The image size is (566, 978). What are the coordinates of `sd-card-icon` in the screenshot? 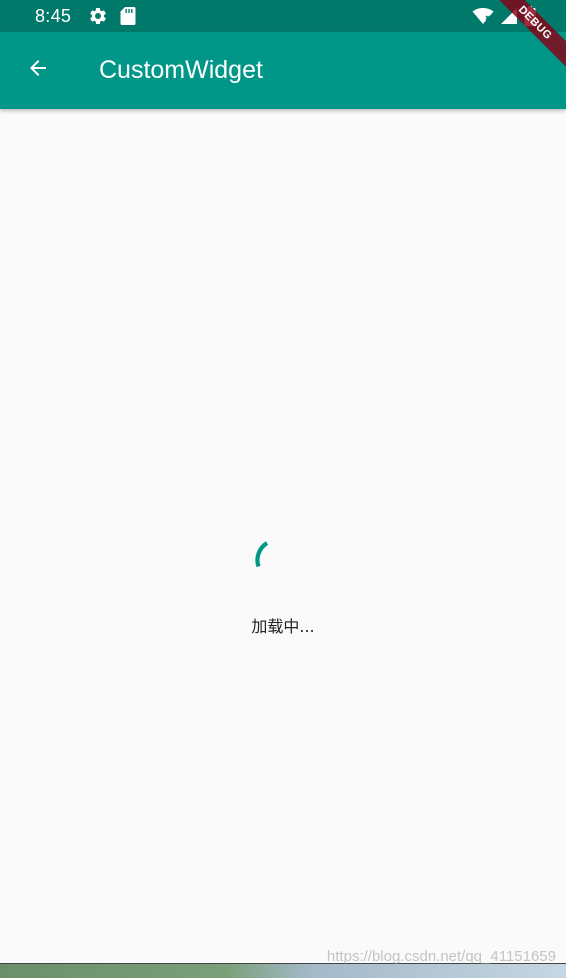 It's located at (128, 16).